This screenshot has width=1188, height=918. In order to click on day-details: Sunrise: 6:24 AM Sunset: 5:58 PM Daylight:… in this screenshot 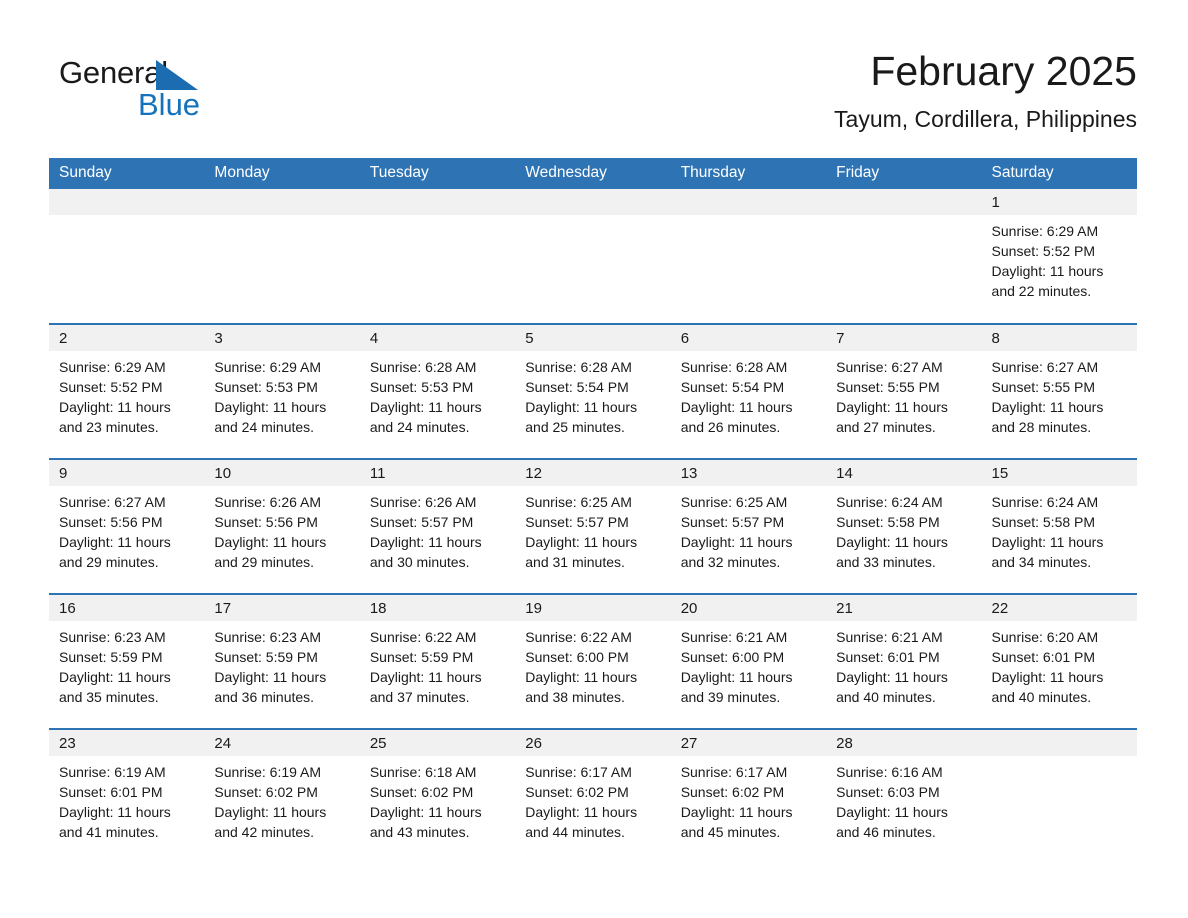, I will do `click(903, 529)`.